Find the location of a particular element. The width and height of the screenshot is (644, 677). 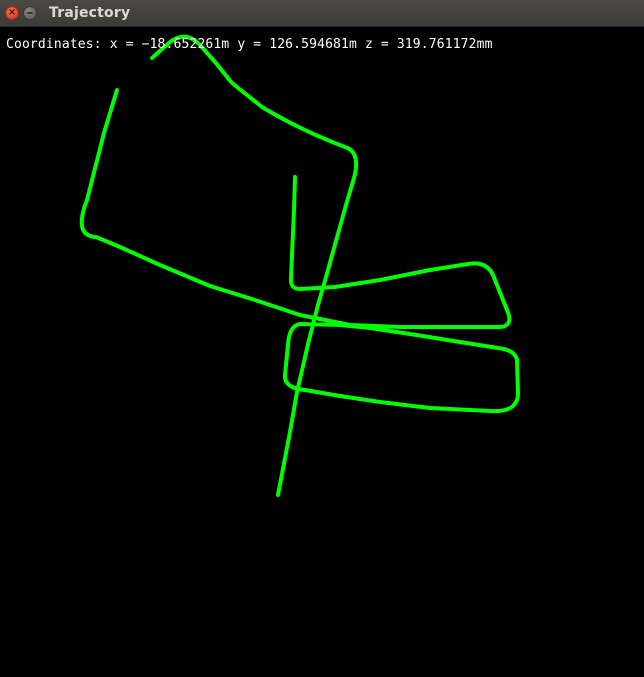

minimize-icon is located at coordinates (30, 13).